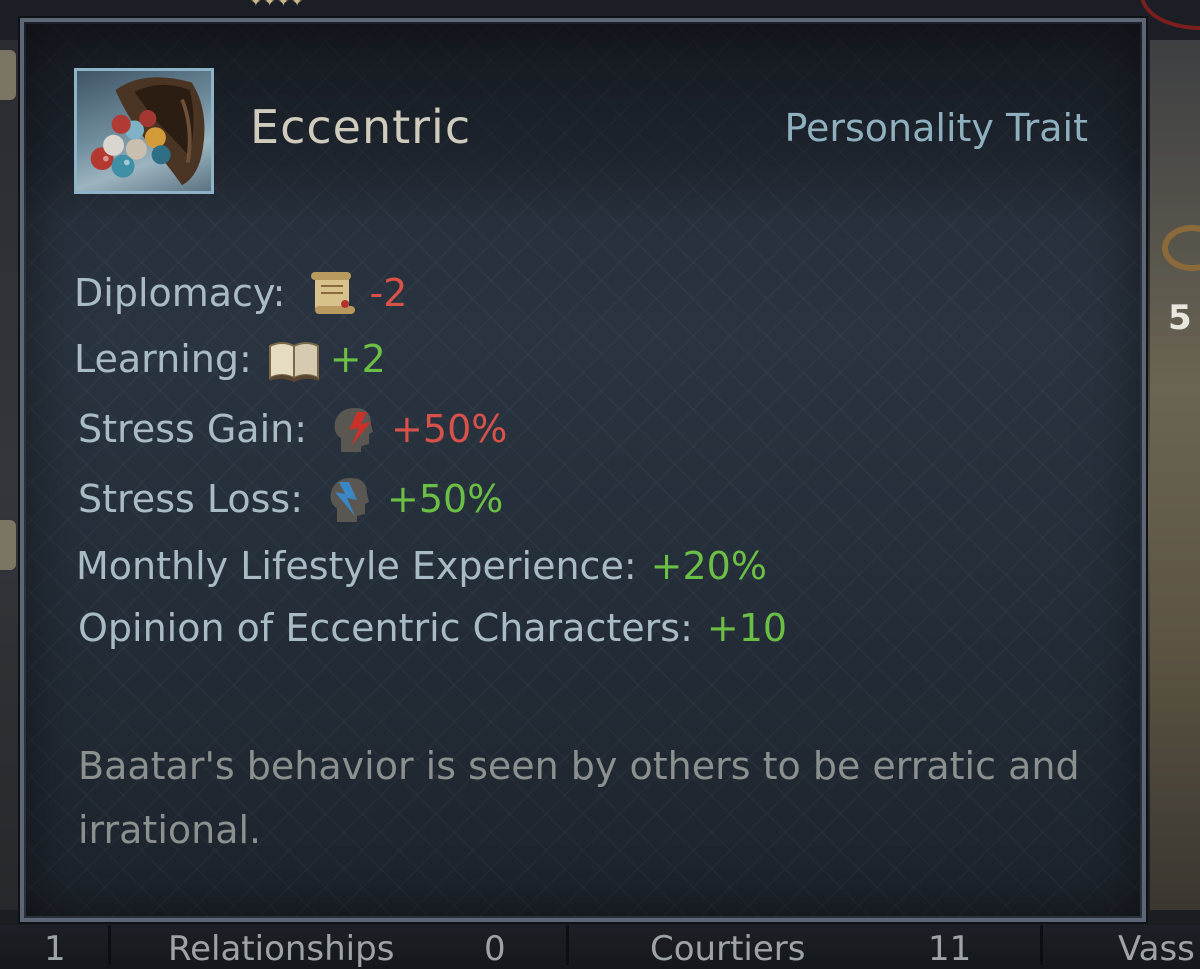 Image resolution: width=1200 pixels, height=969 pixels. Describe the element at coordinates (281, 949) in the screenshot. I see `tab-relationships: Relationships` at that location.